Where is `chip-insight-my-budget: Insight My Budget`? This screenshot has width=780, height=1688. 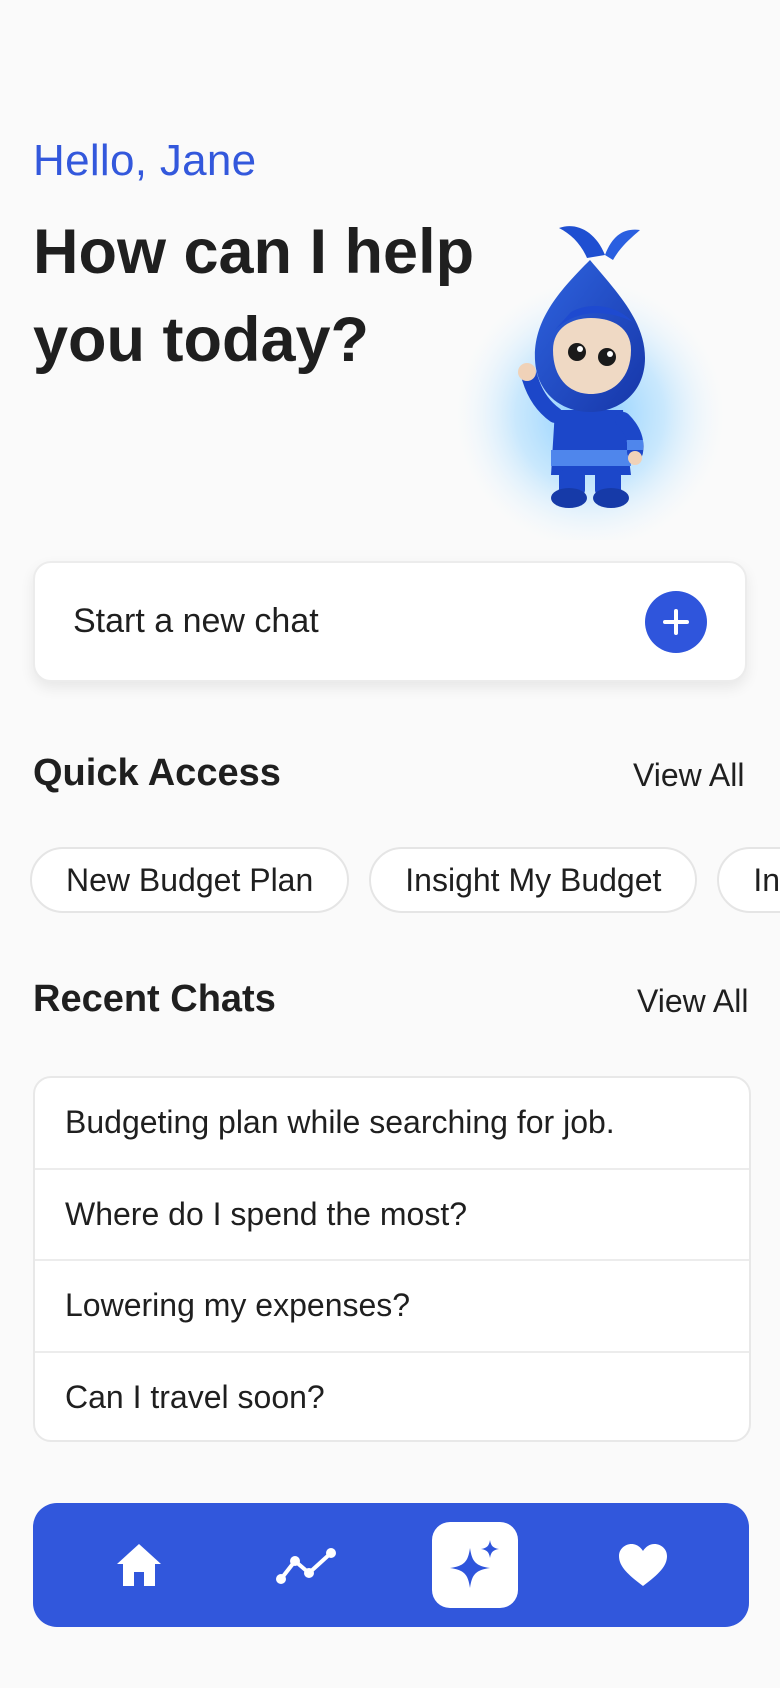
chip-insight-my-budget: Insight My Budget is located at coordinates (533, 880).